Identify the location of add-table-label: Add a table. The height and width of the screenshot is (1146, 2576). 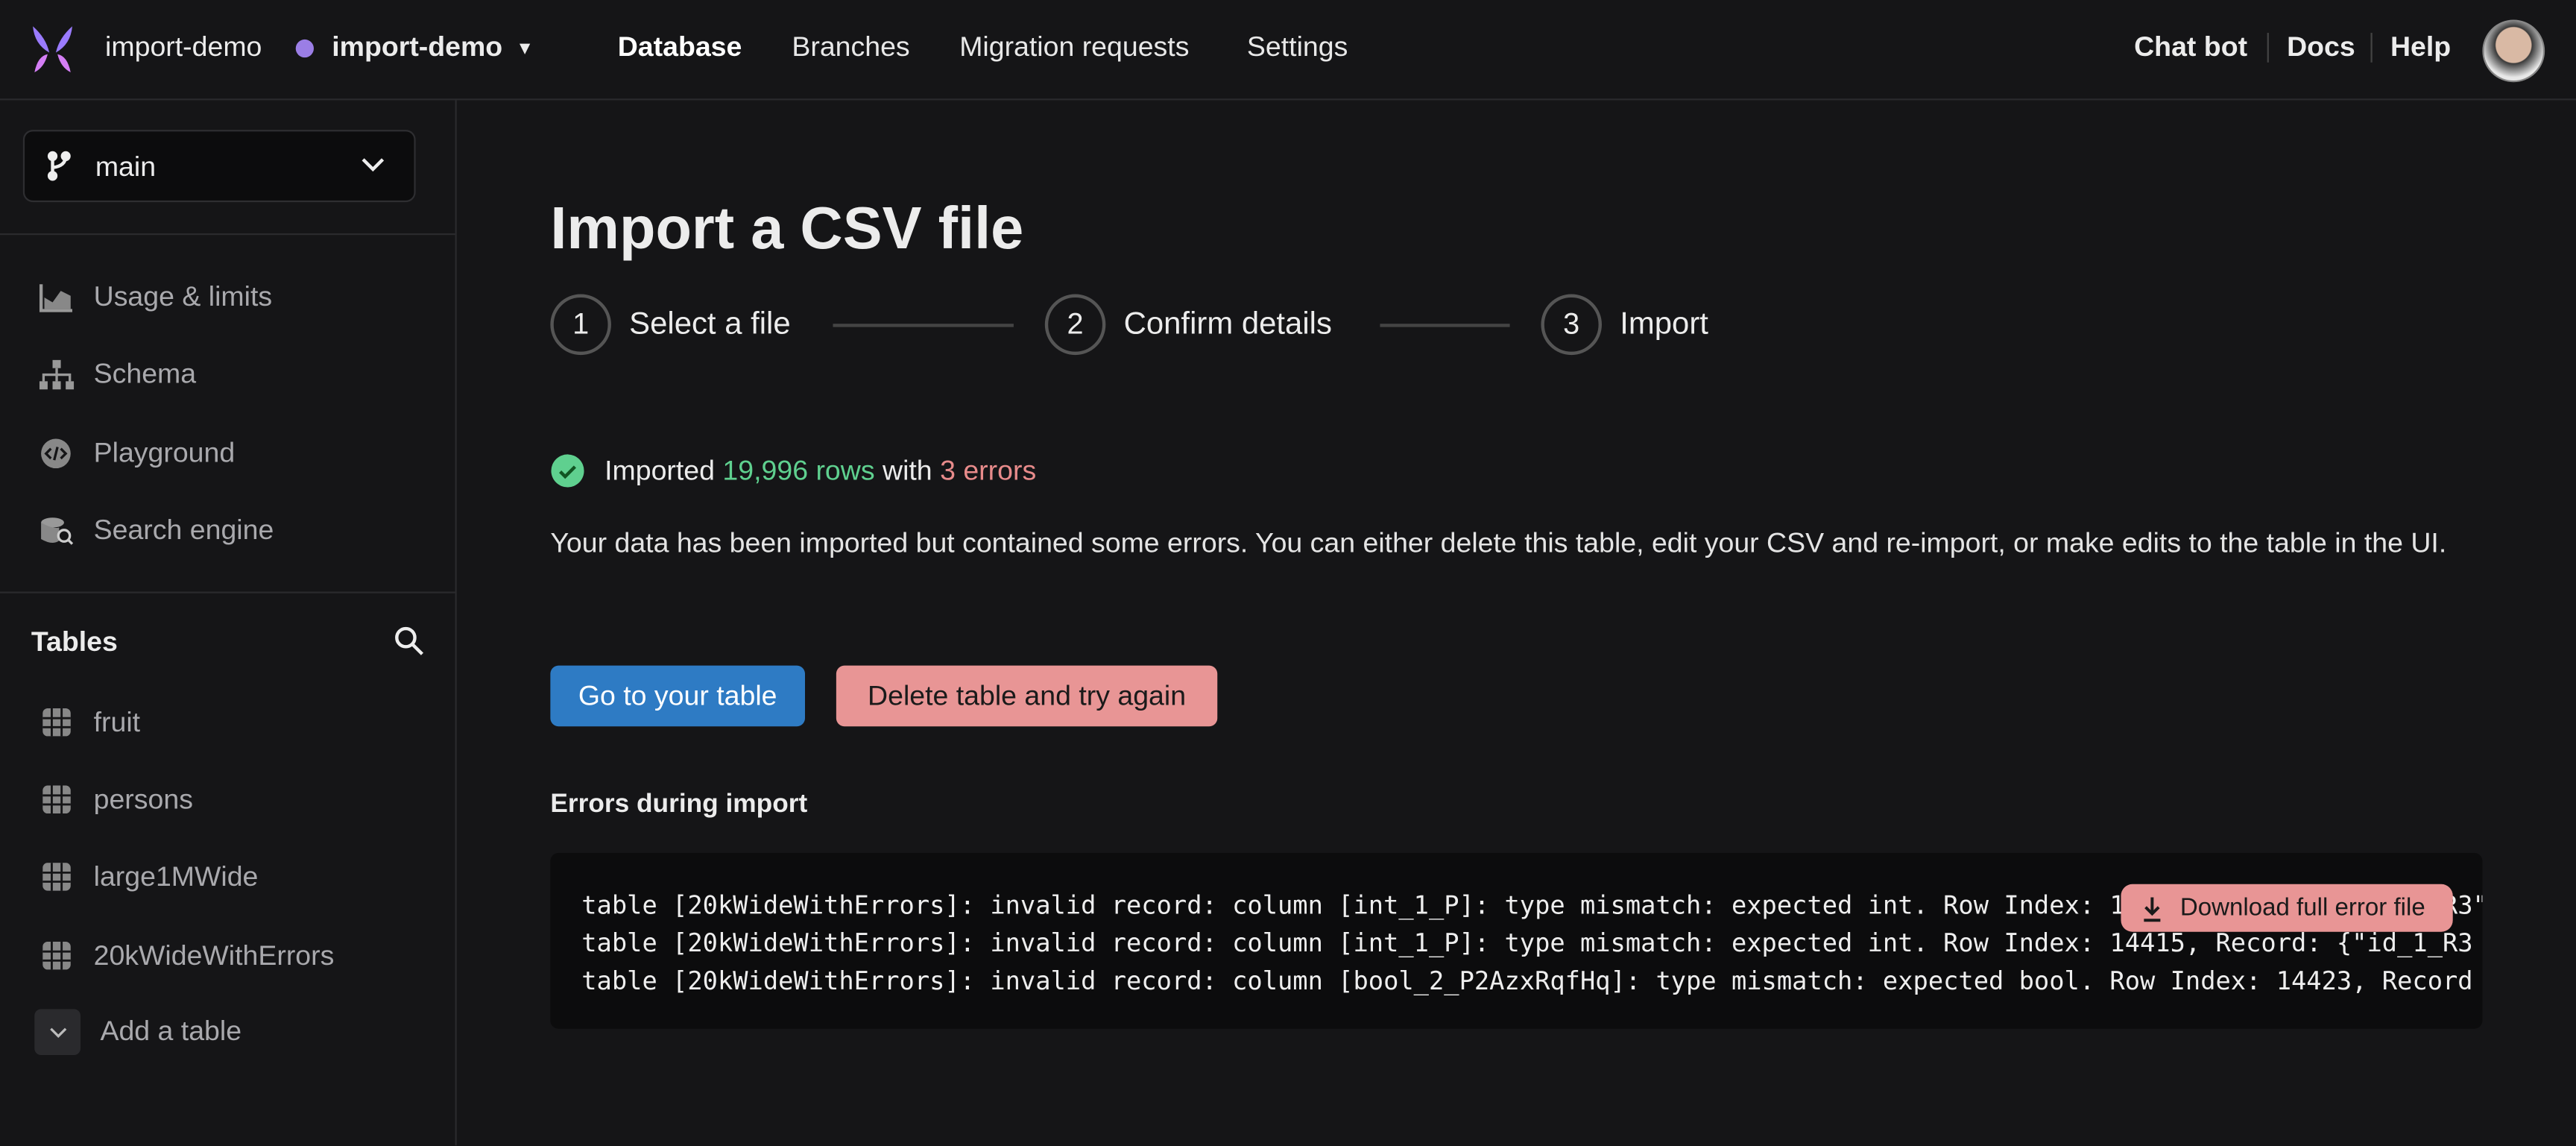
(171, 1032).